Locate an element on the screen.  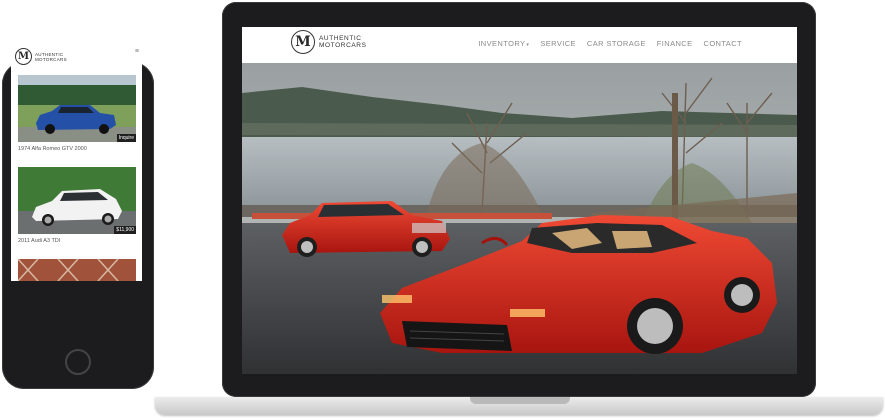
nav-finance: FINANCE is located at coordinates (675, 43).